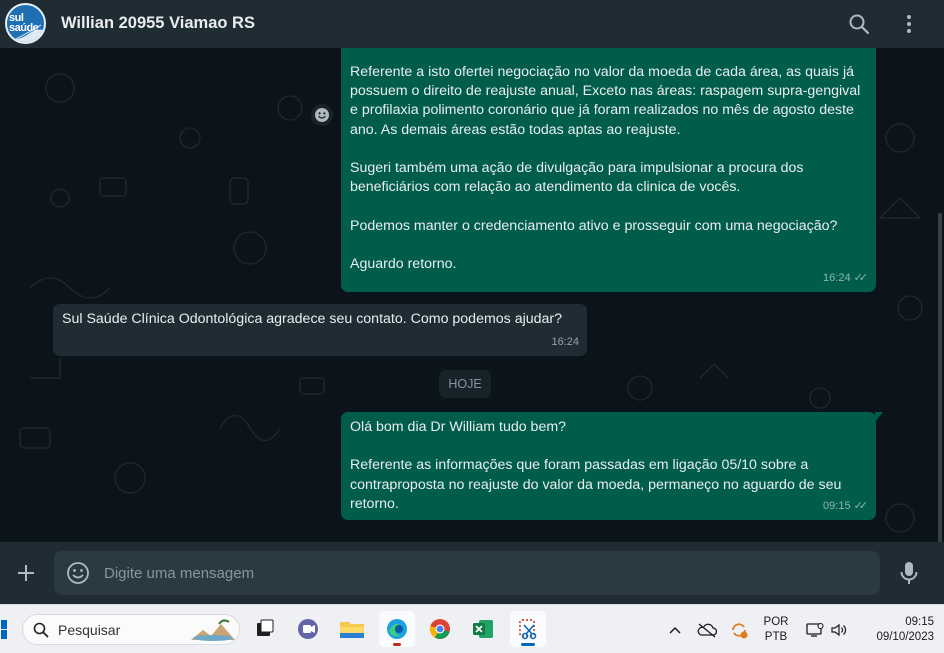  I want to click on message-composer, so click(472, 573).